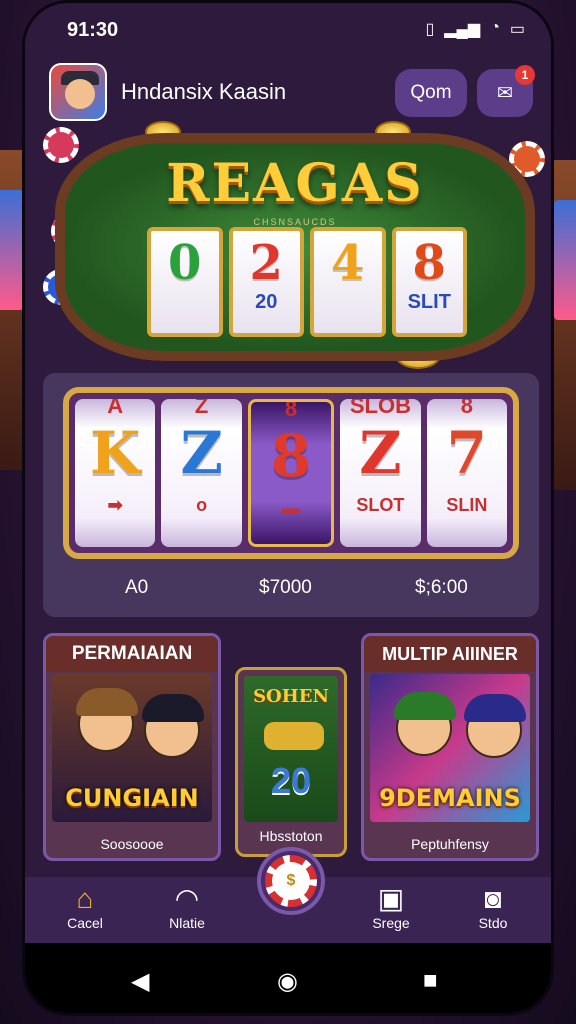 Image resolution: width=576 pixels, height=1024 pixels. What do you see at coordinates (441, 587) in the screenshot?
I see `payout-value: $;6:00` at bounding box center [441, 587].